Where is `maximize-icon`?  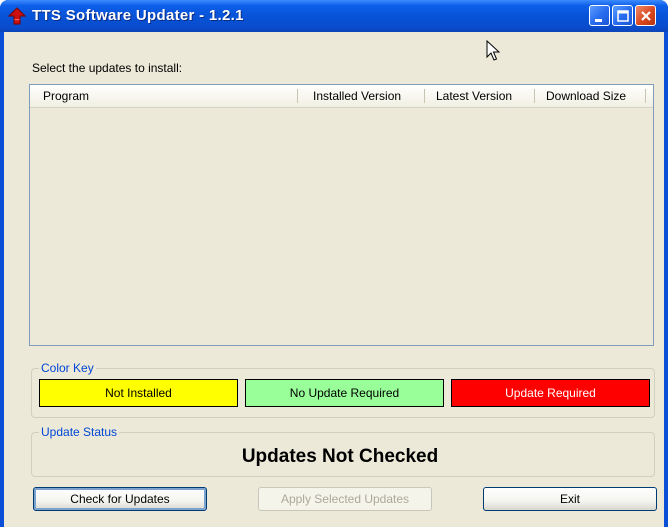 maximize-icon is located at coordinates (623, 16).